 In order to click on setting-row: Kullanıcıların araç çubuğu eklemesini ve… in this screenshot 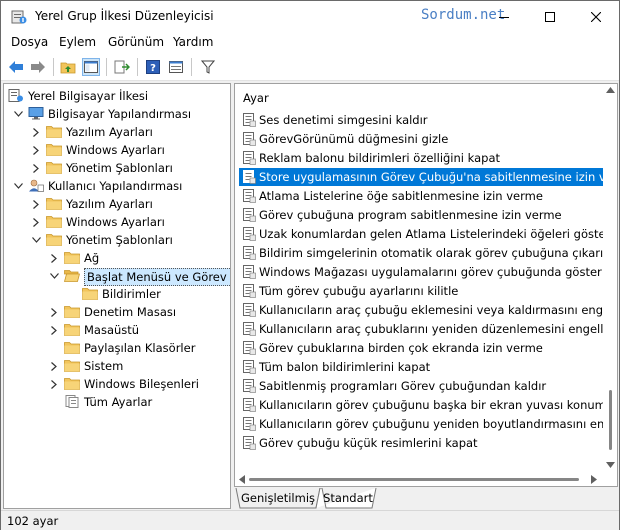, I will do `click(421, 310)`.